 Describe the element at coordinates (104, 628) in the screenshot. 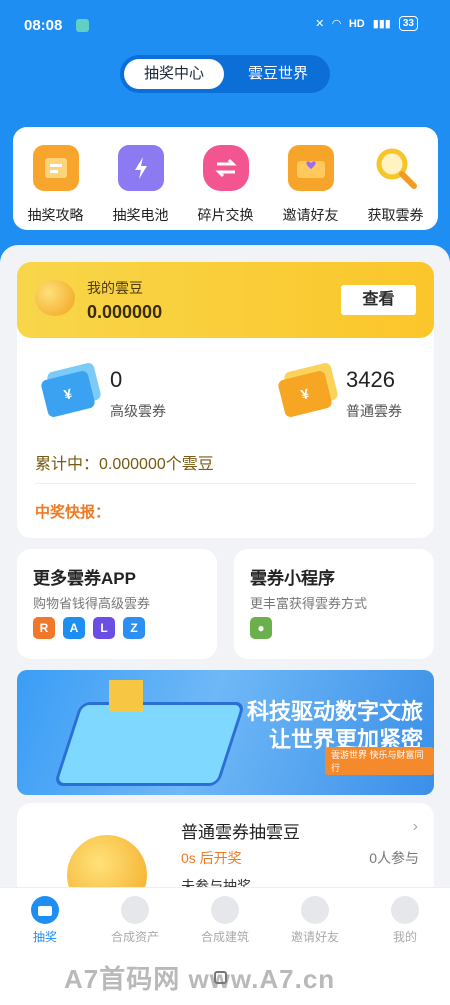

I see `app-l-icon: L` at that location.